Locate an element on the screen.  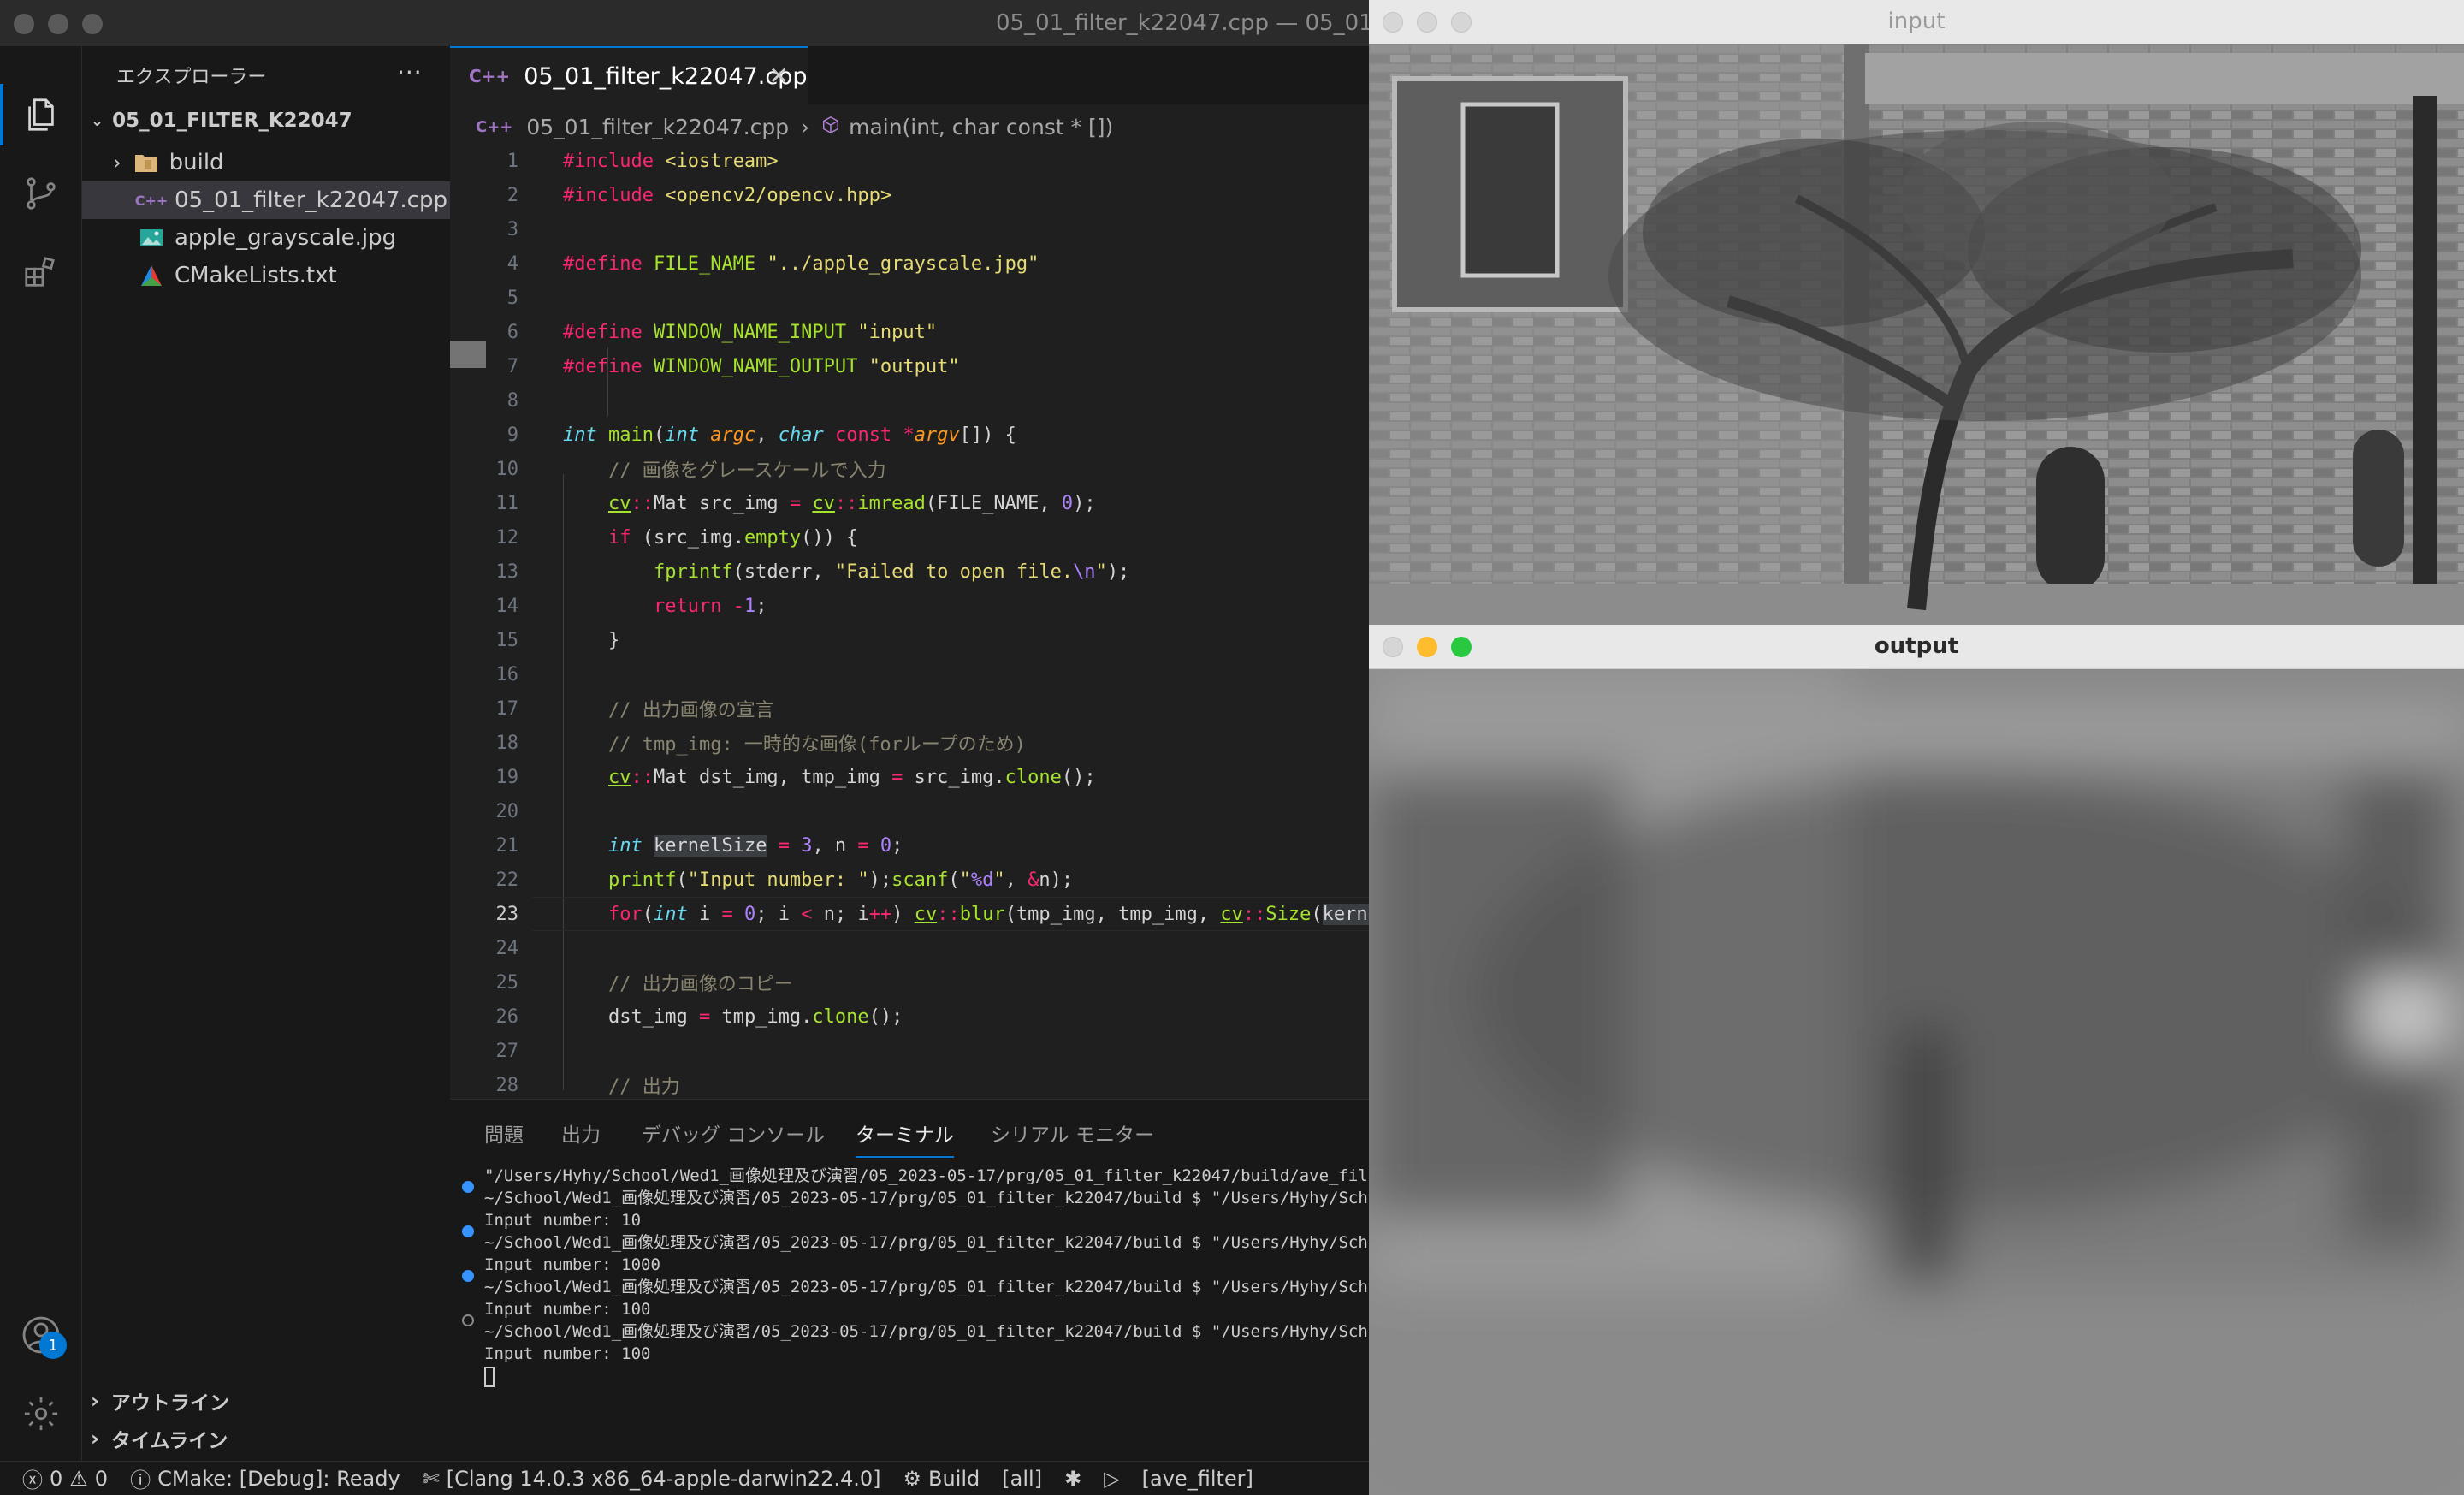
chevron-down-icon: ⌄ is located at coordinates (97, 120).